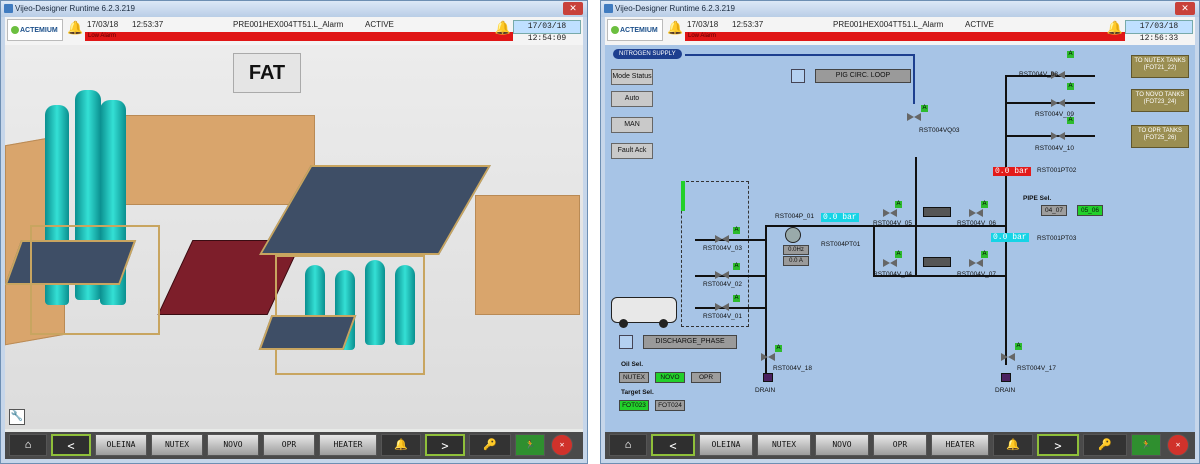 This screenshot has height=464, width=1200. I want to click on destination-novo: TO NOVO TANKS (FOT23_24), so click(1160, 100).